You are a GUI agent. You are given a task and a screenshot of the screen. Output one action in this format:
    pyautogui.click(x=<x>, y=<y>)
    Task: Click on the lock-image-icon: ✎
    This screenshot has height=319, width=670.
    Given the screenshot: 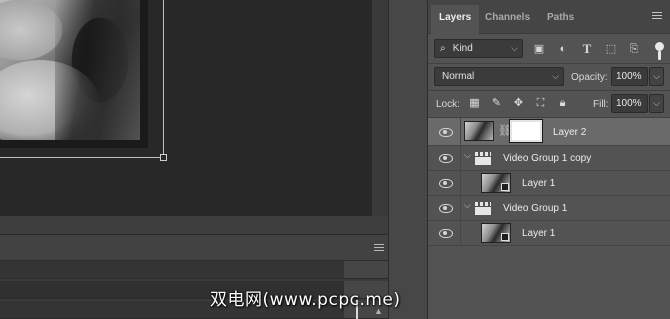 What is the action you would take?
    pyautogui.click(x=496, y=103)
    